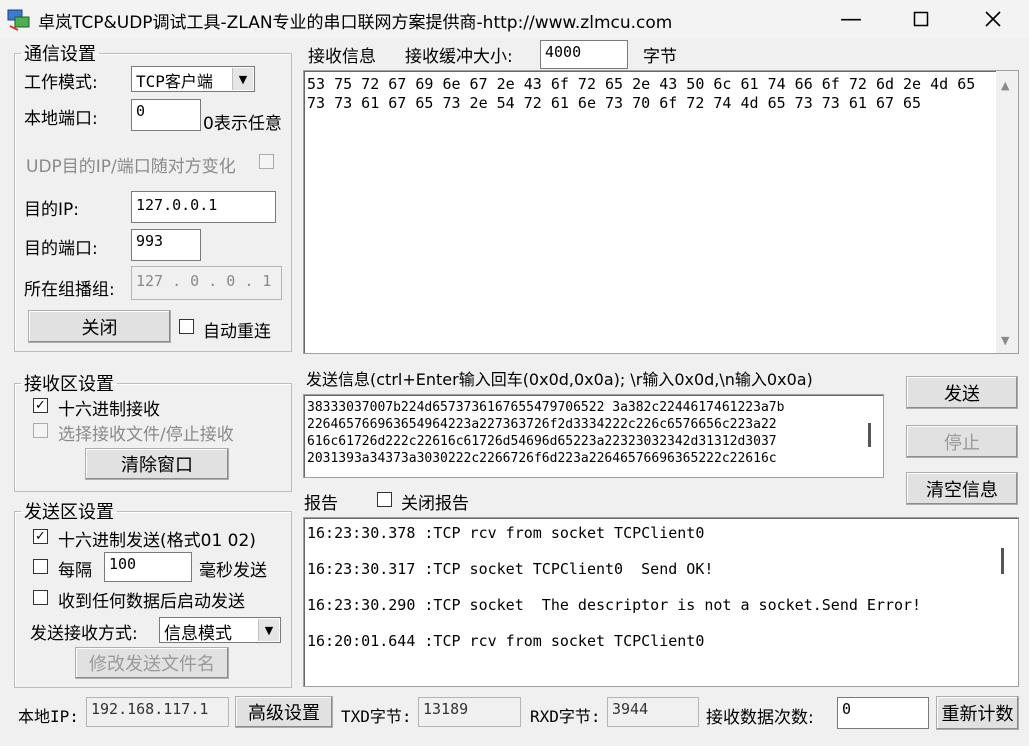 This screenshot has height=746, width=1029. I want to click on send-mode-select: 信息模式 ▼, so click(220, 630).